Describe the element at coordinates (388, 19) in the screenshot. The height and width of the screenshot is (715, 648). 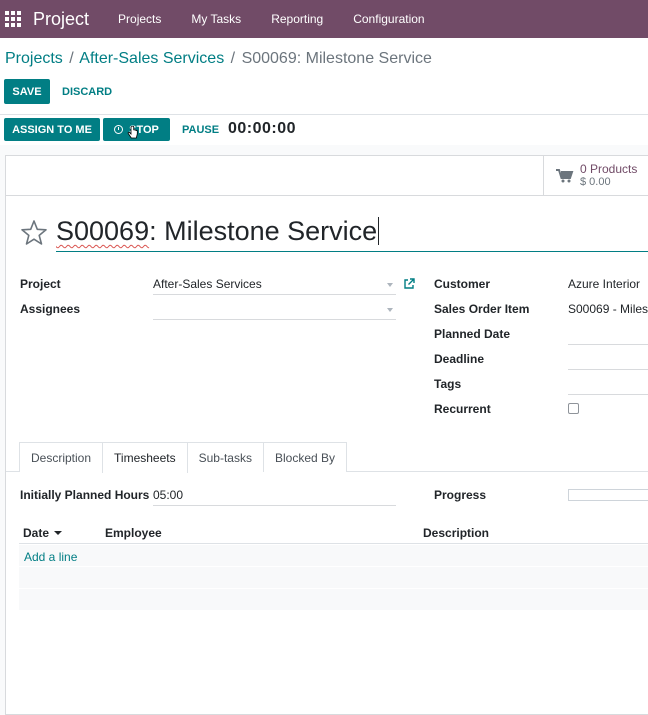
I see `menu-configuration: Configuration` at that location.